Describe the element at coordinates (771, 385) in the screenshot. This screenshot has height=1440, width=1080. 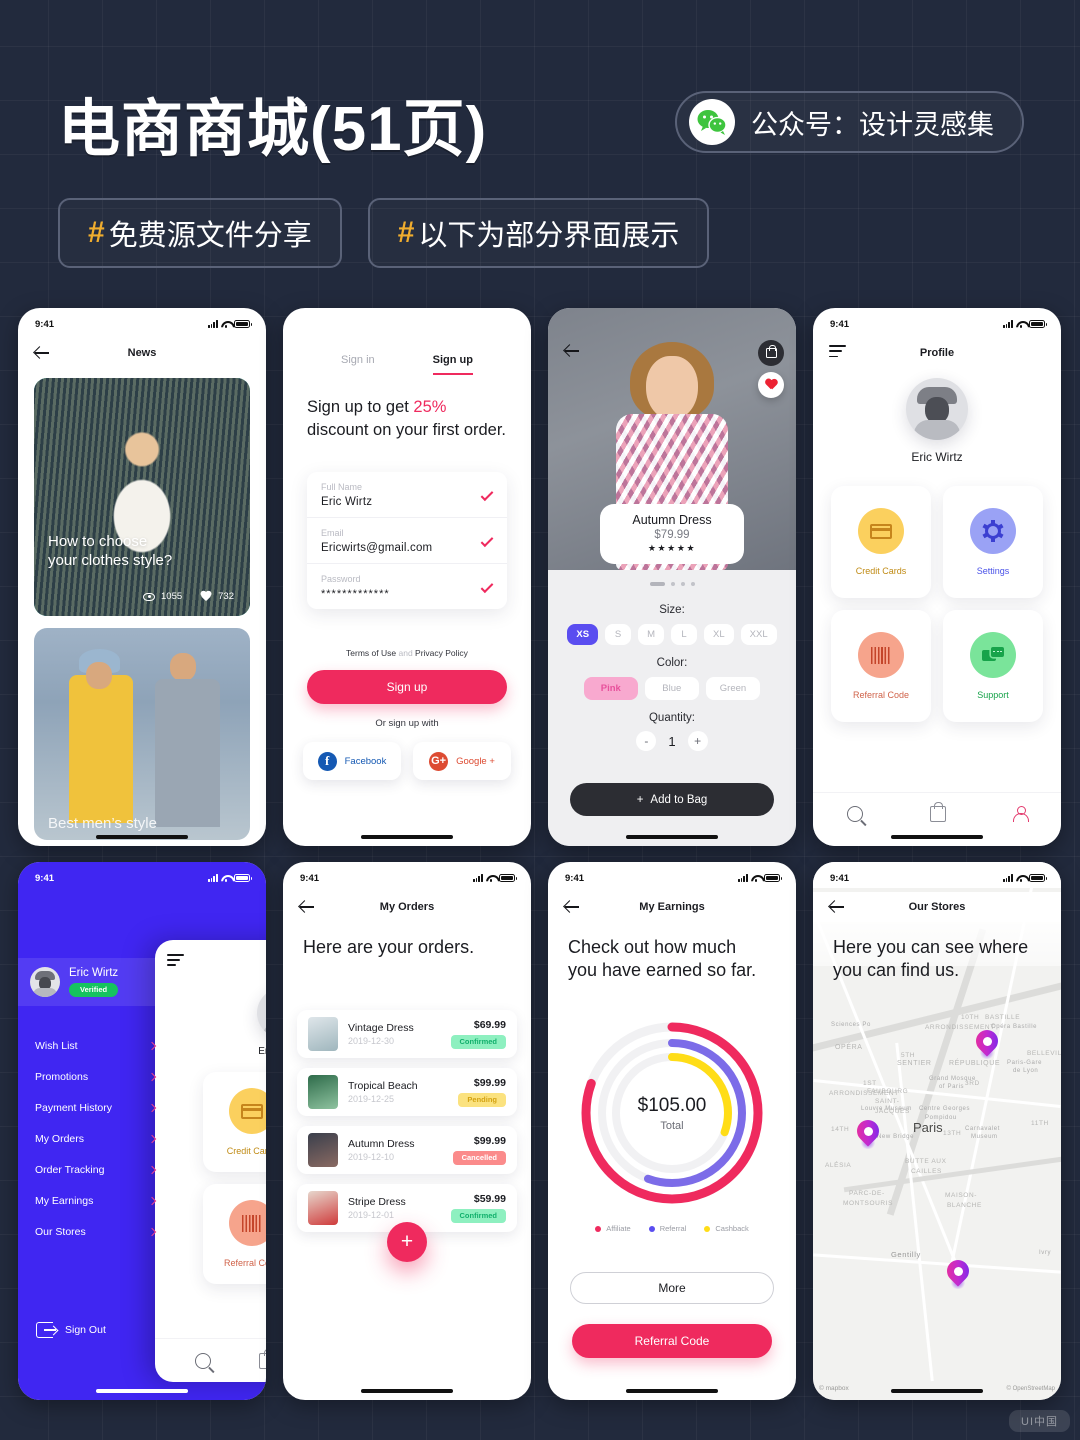
I see `favorite-button` at that location.